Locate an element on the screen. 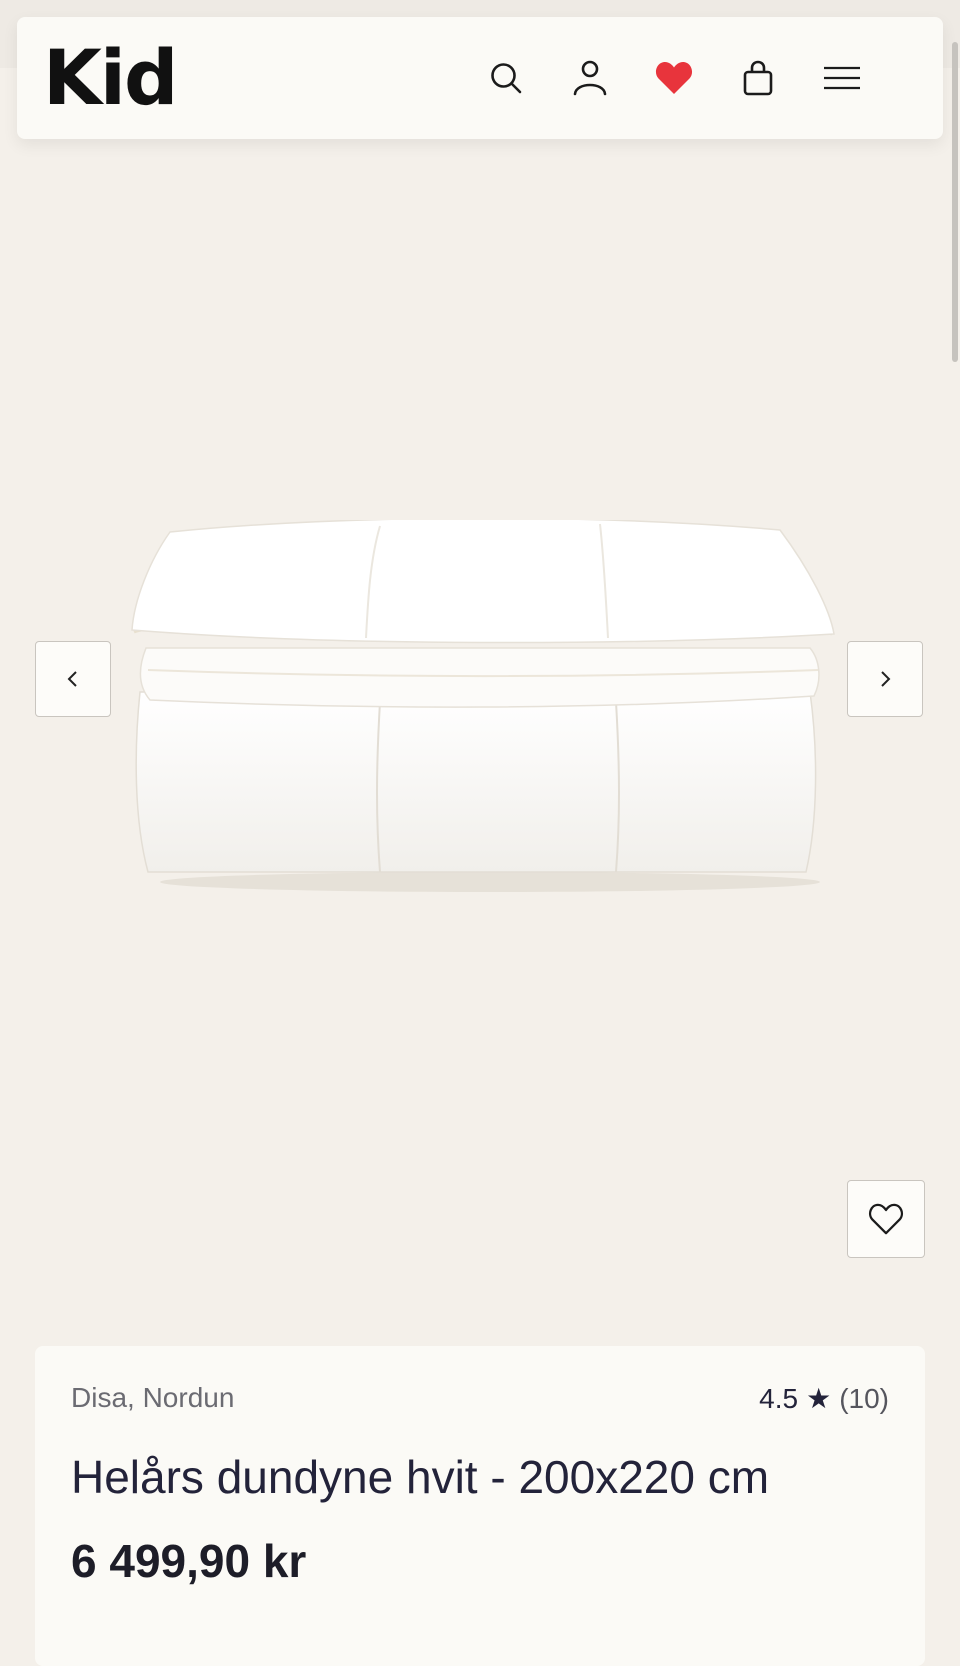  rating-value: 4.5 is located at coordinates (779, 1398).